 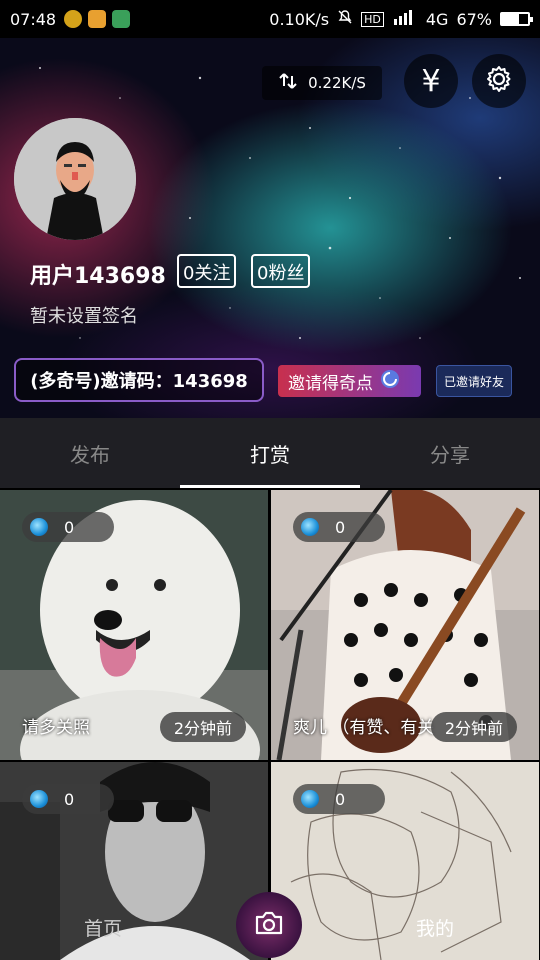 What do you see at coordinates (281, 271) in the screenshot?
I see `followers-count: 0粉丝` at bounding box center [281, 271].